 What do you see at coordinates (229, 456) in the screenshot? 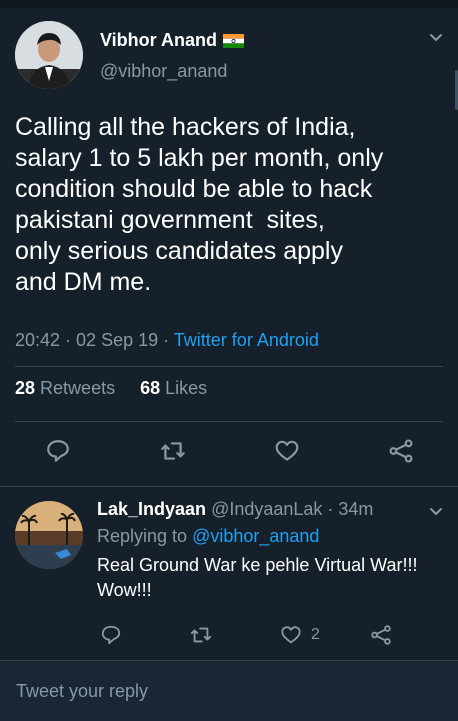
I see `main-tweet-actions` at bounding box center [229, 456].